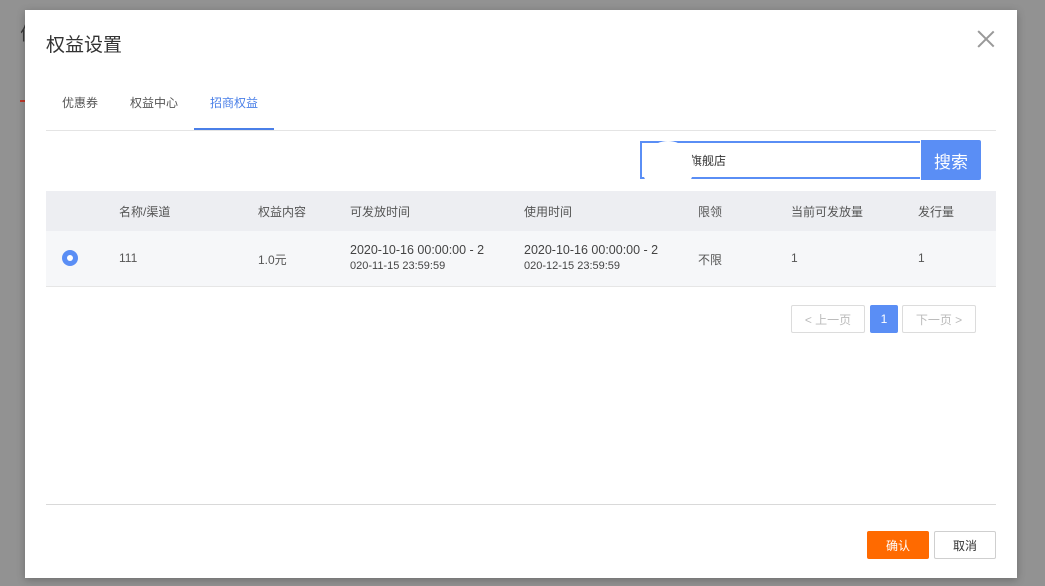  What do you see at coordinates (668, 167) in the screenshot?
I see `search-overlay-mask` at bounding box center [668, 167].